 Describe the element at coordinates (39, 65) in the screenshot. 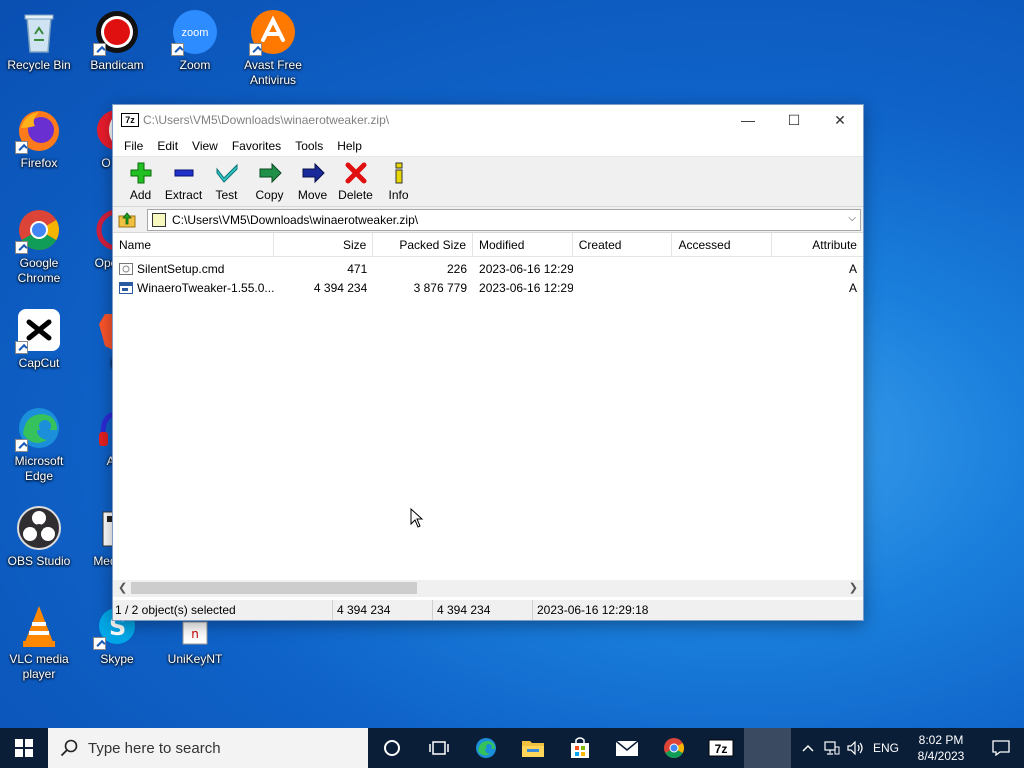

I see `desktop-icon-label: Recycle Bin` at that location.